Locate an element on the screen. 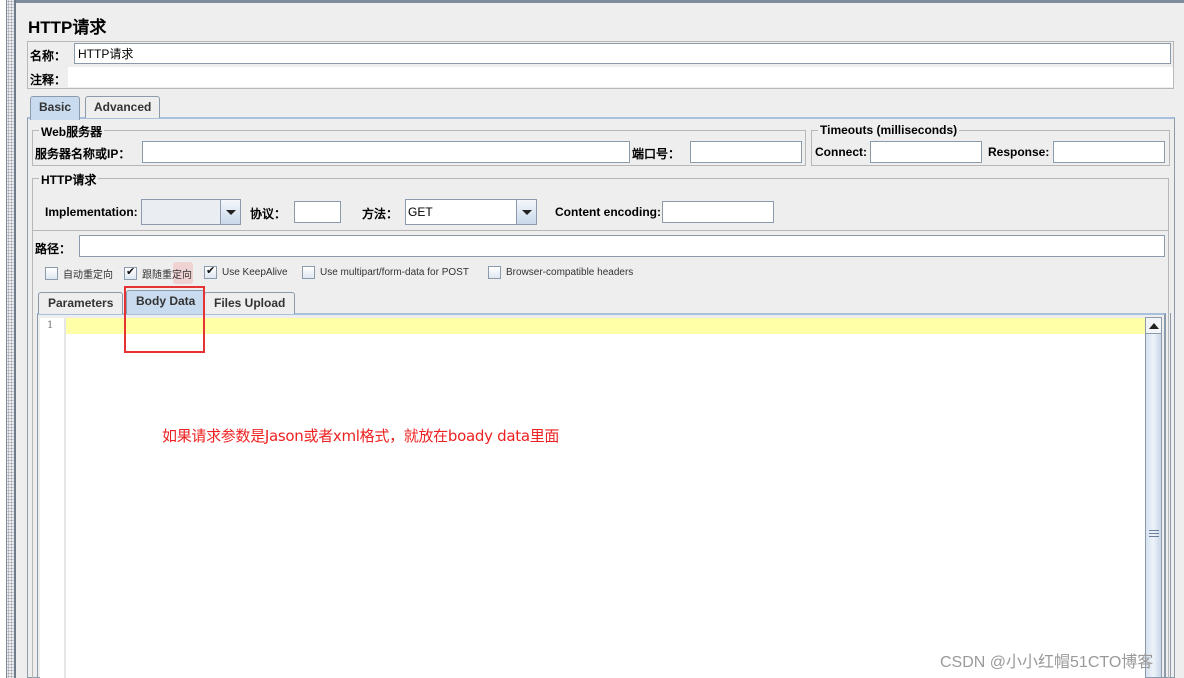 The width and height of the screenshot is (1184, 678). checkbox-label: Browser-compatible headers is located at coordinates (570, 272).